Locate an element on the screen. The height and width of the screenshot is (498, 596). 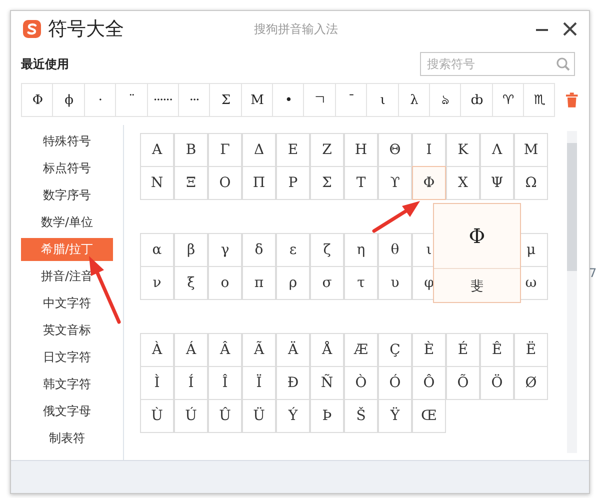
recent-symbol: • is located at coordinates (288, 100).